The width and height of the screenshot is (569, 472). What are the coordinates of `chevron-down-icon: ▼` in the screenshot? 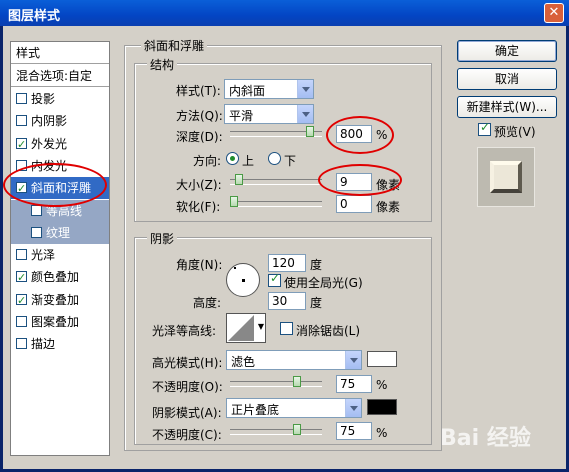 It's located at (260, 326).